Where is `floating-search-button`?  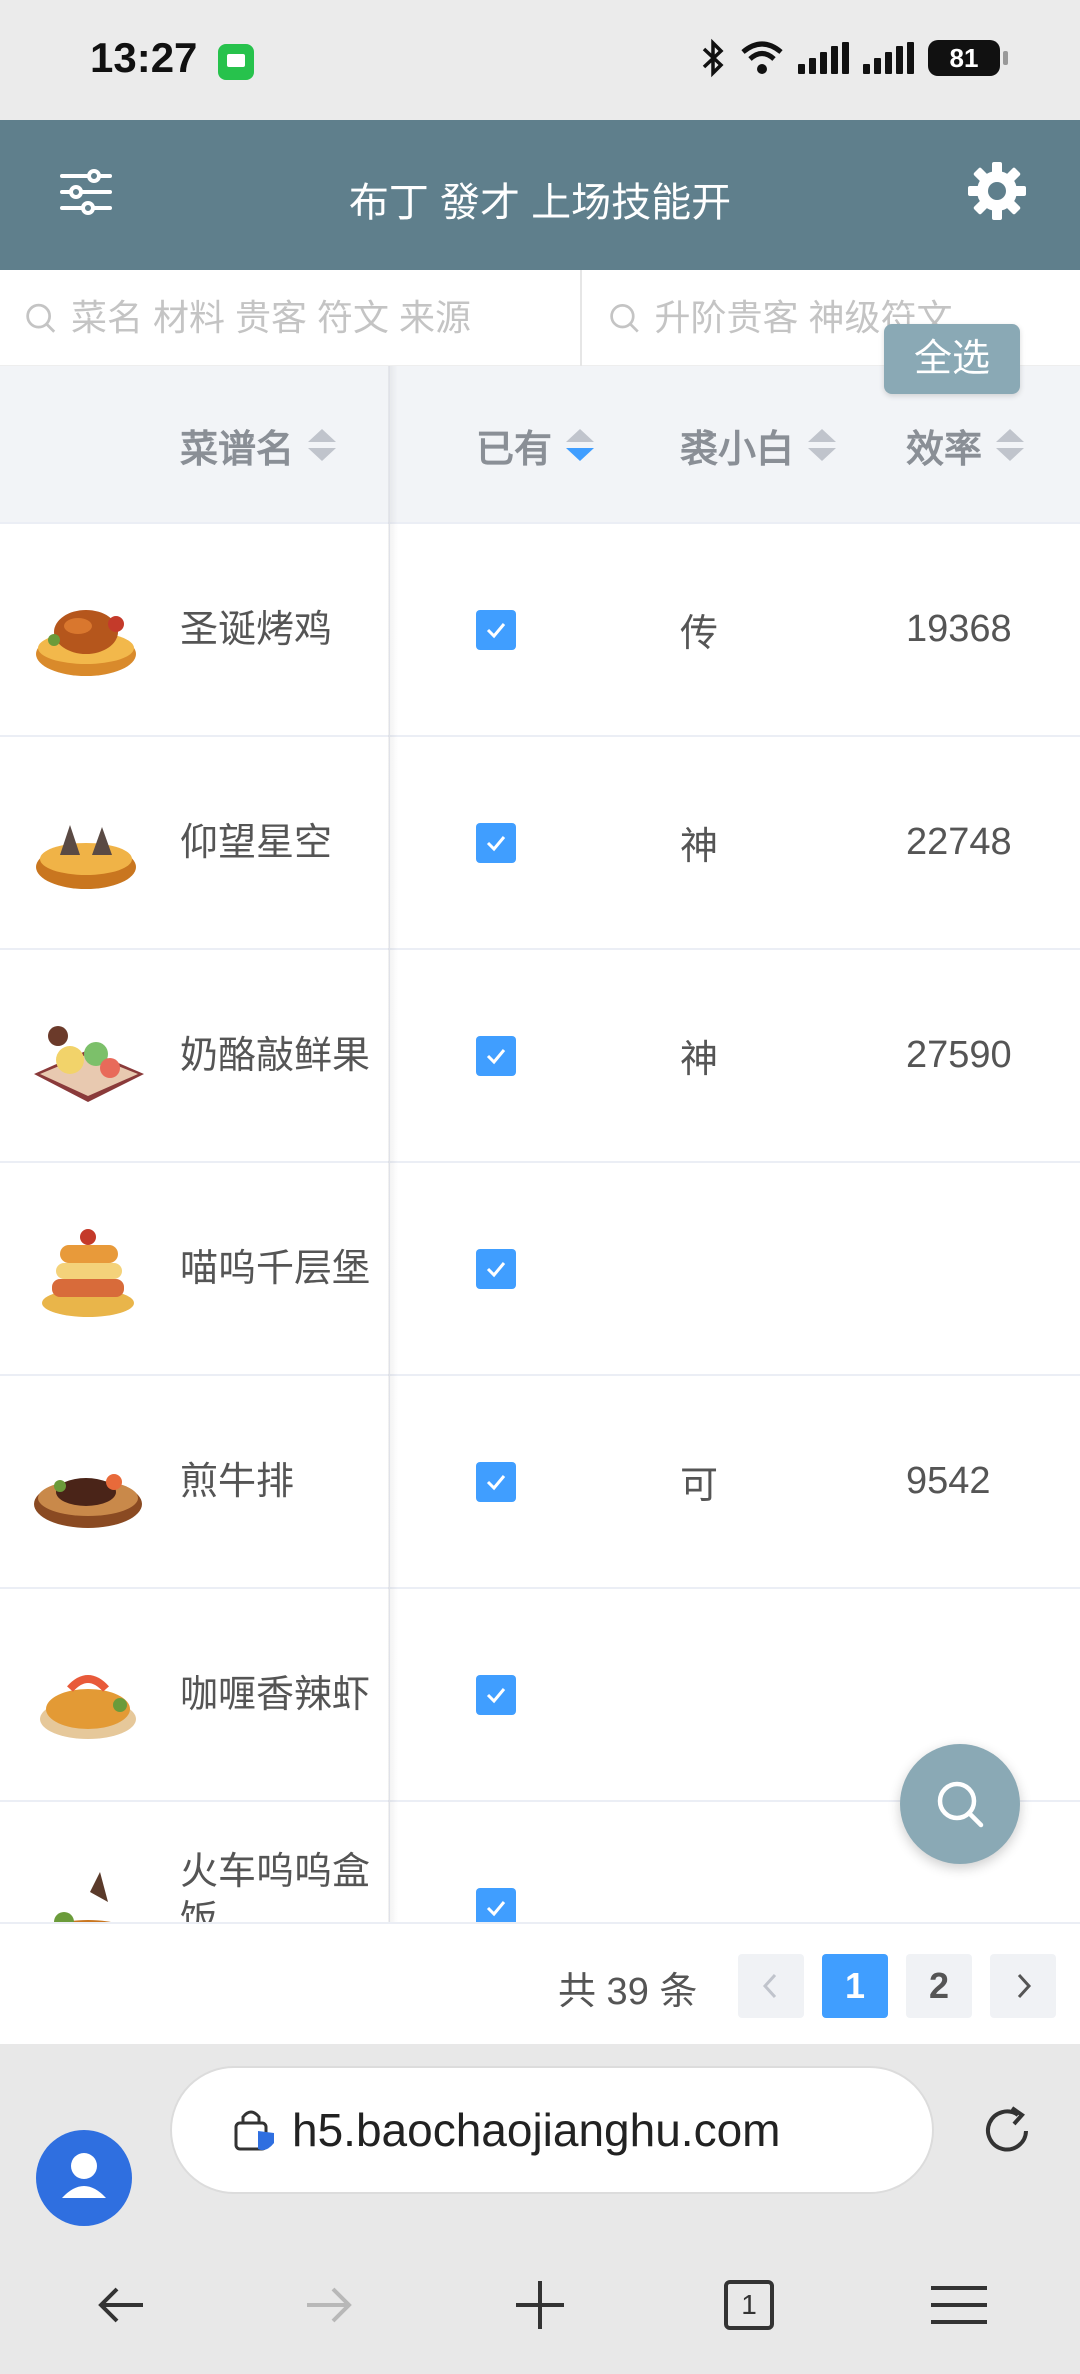 floating-search-button is located at coordinates (960, 1804).